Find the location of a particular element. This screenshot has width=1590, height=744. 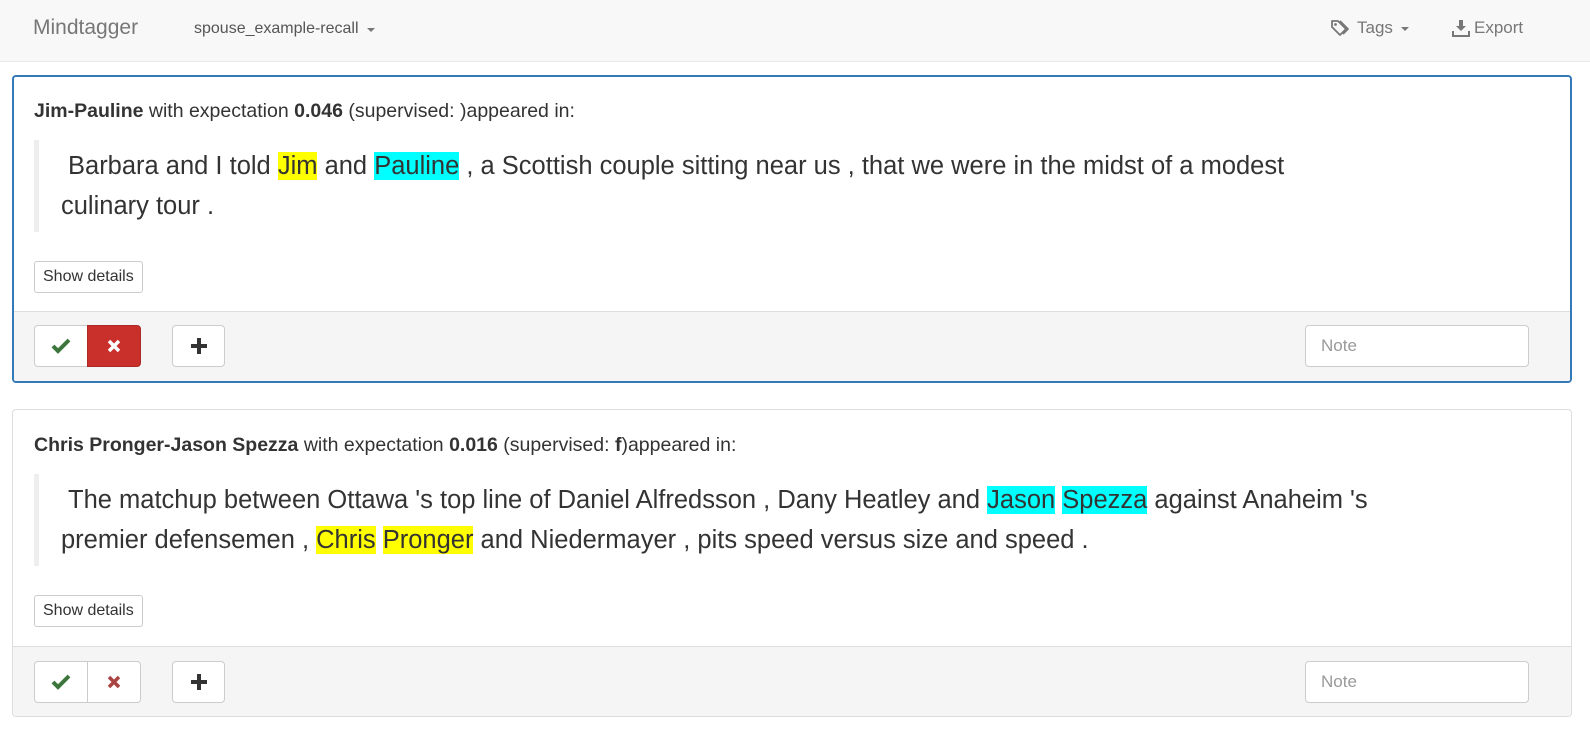

mention-person2: Pauline is located at coordinates (417, 166).